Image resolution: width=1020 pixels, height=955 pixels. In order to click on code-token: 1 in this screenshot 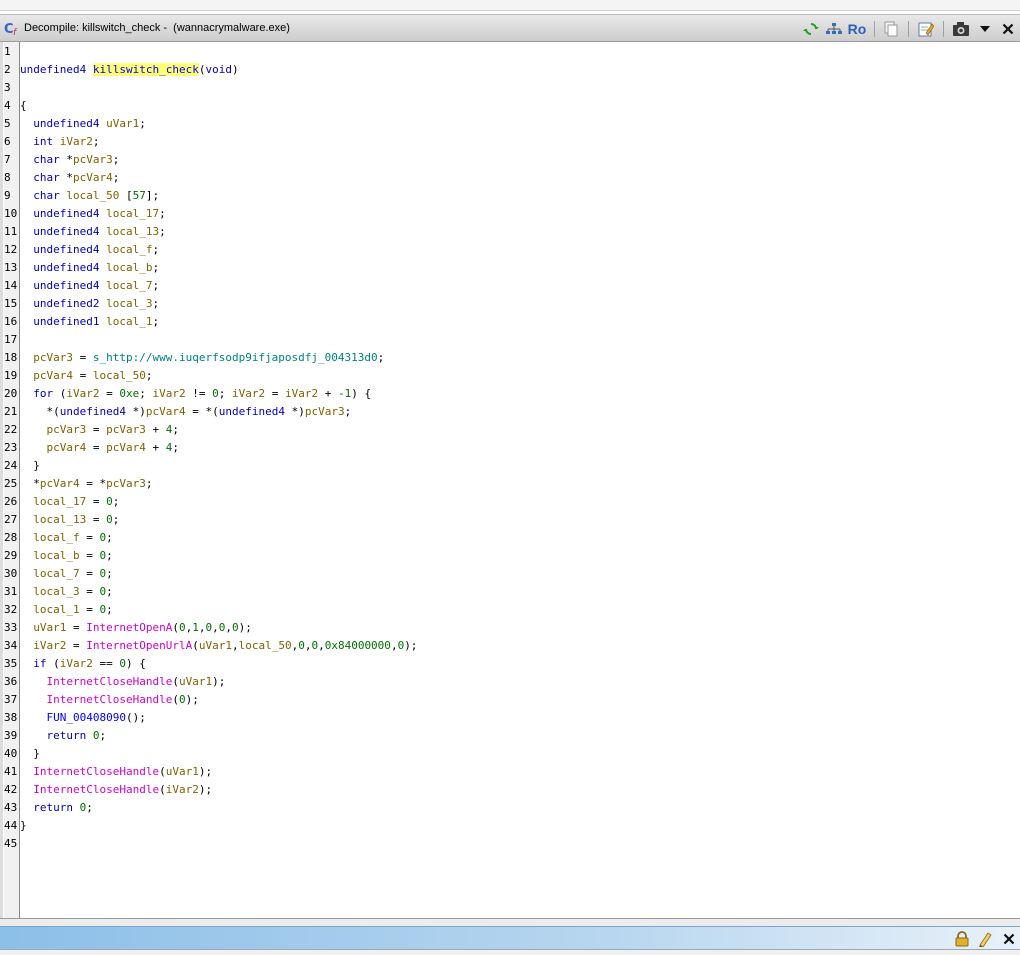, I will do `click(195, 627)`.